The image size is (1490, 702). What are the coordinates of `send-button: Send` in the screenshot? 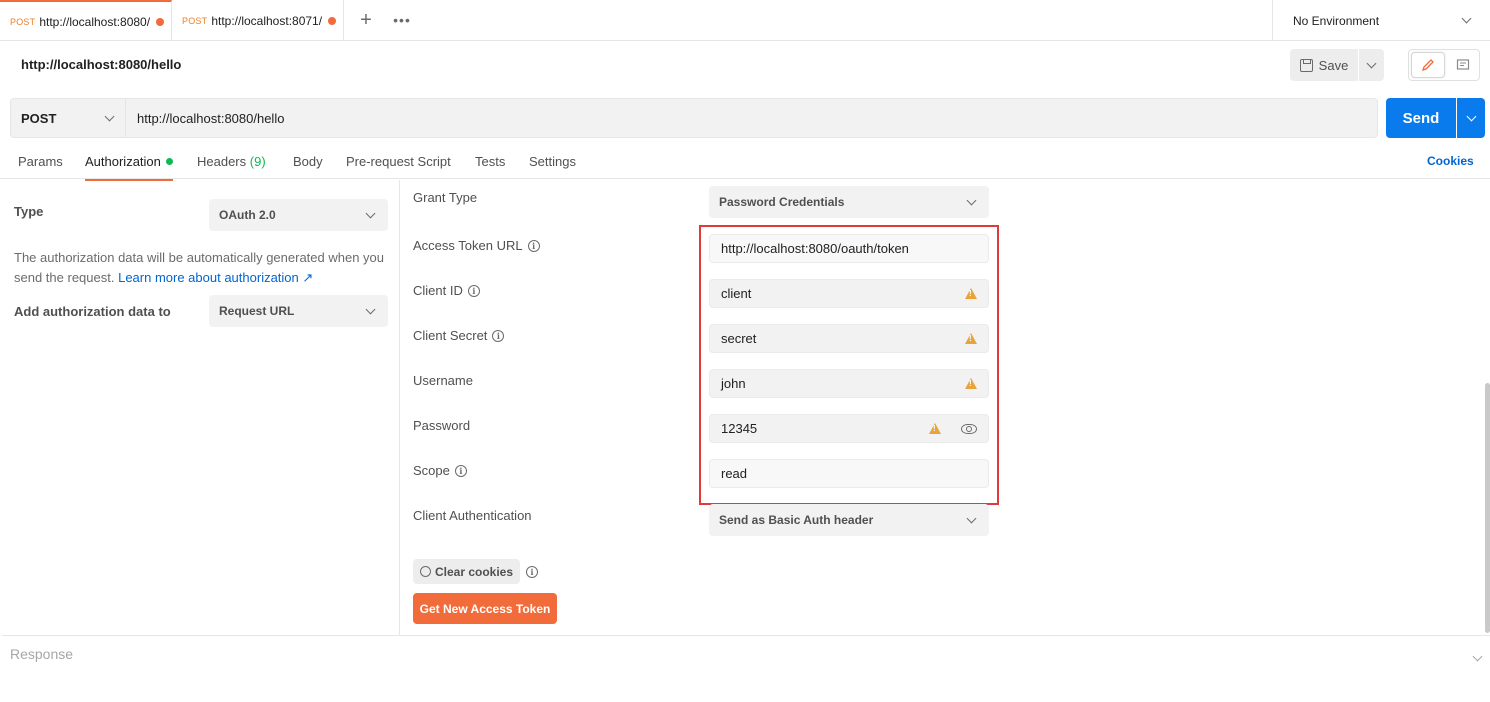 It's located at (1421, 118).